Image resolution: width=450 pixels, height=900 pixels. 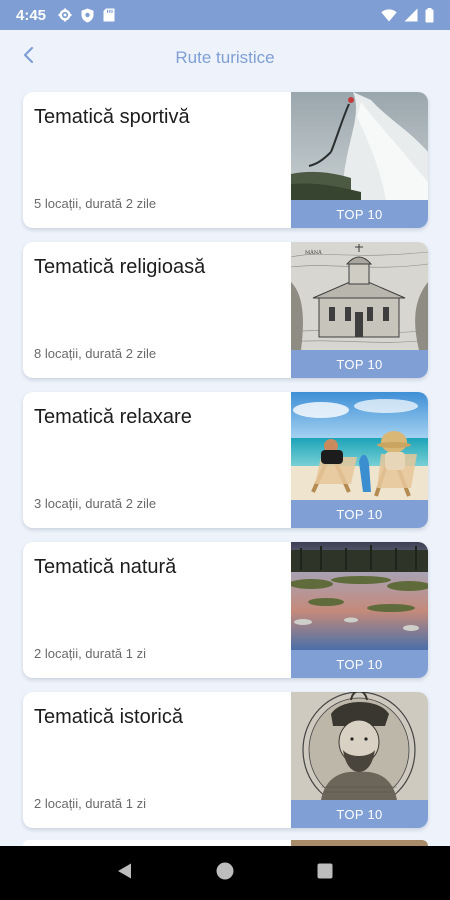 What do you see at coordinates (65, 15) in the screenshot?
I see `gear-icon` at bounding box center [65, 15].